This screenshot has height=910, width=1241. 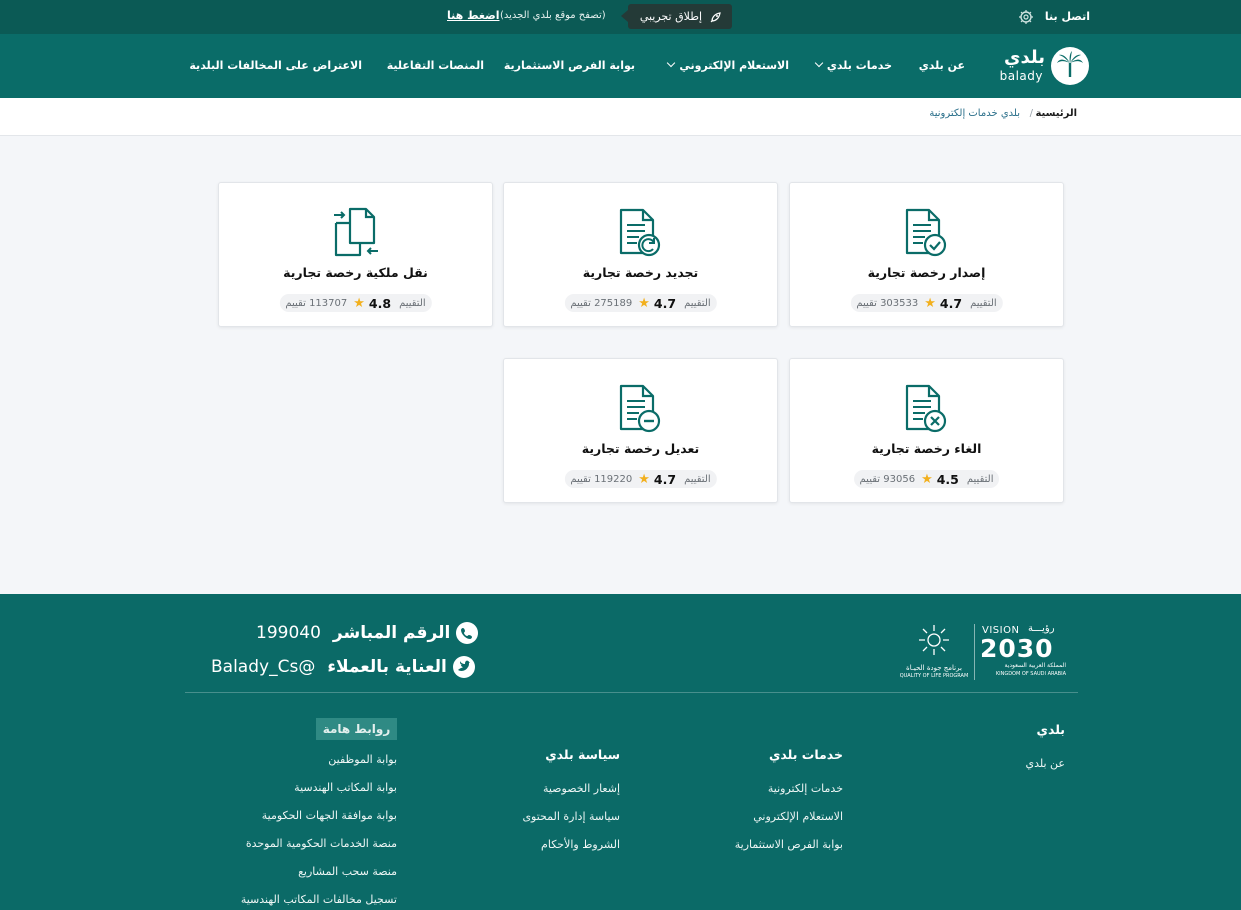 I want to click on document-minus-icon, so click(x=639, y=408).